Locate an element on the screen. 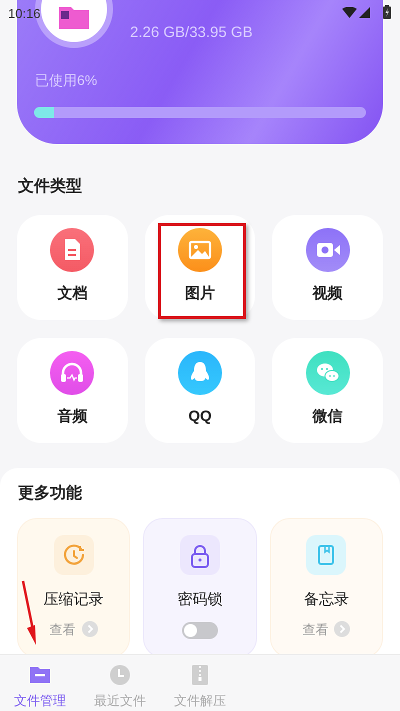 The height and width of the screenshot is (711, 400). feature-label: 密码锁 is located at coordinates (199, 600).